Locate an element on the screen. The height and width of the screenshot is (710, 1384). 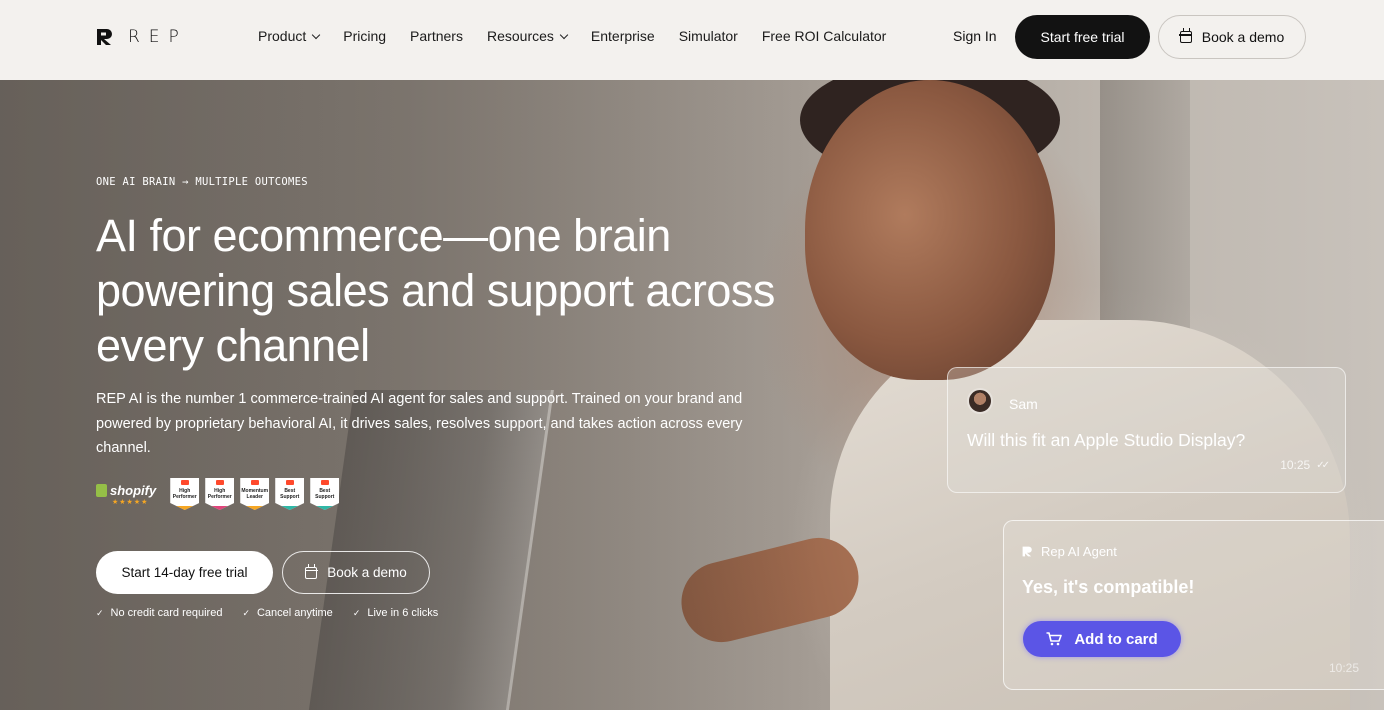
menu-item-label: Enterprise is located at coordinates (622, 36).